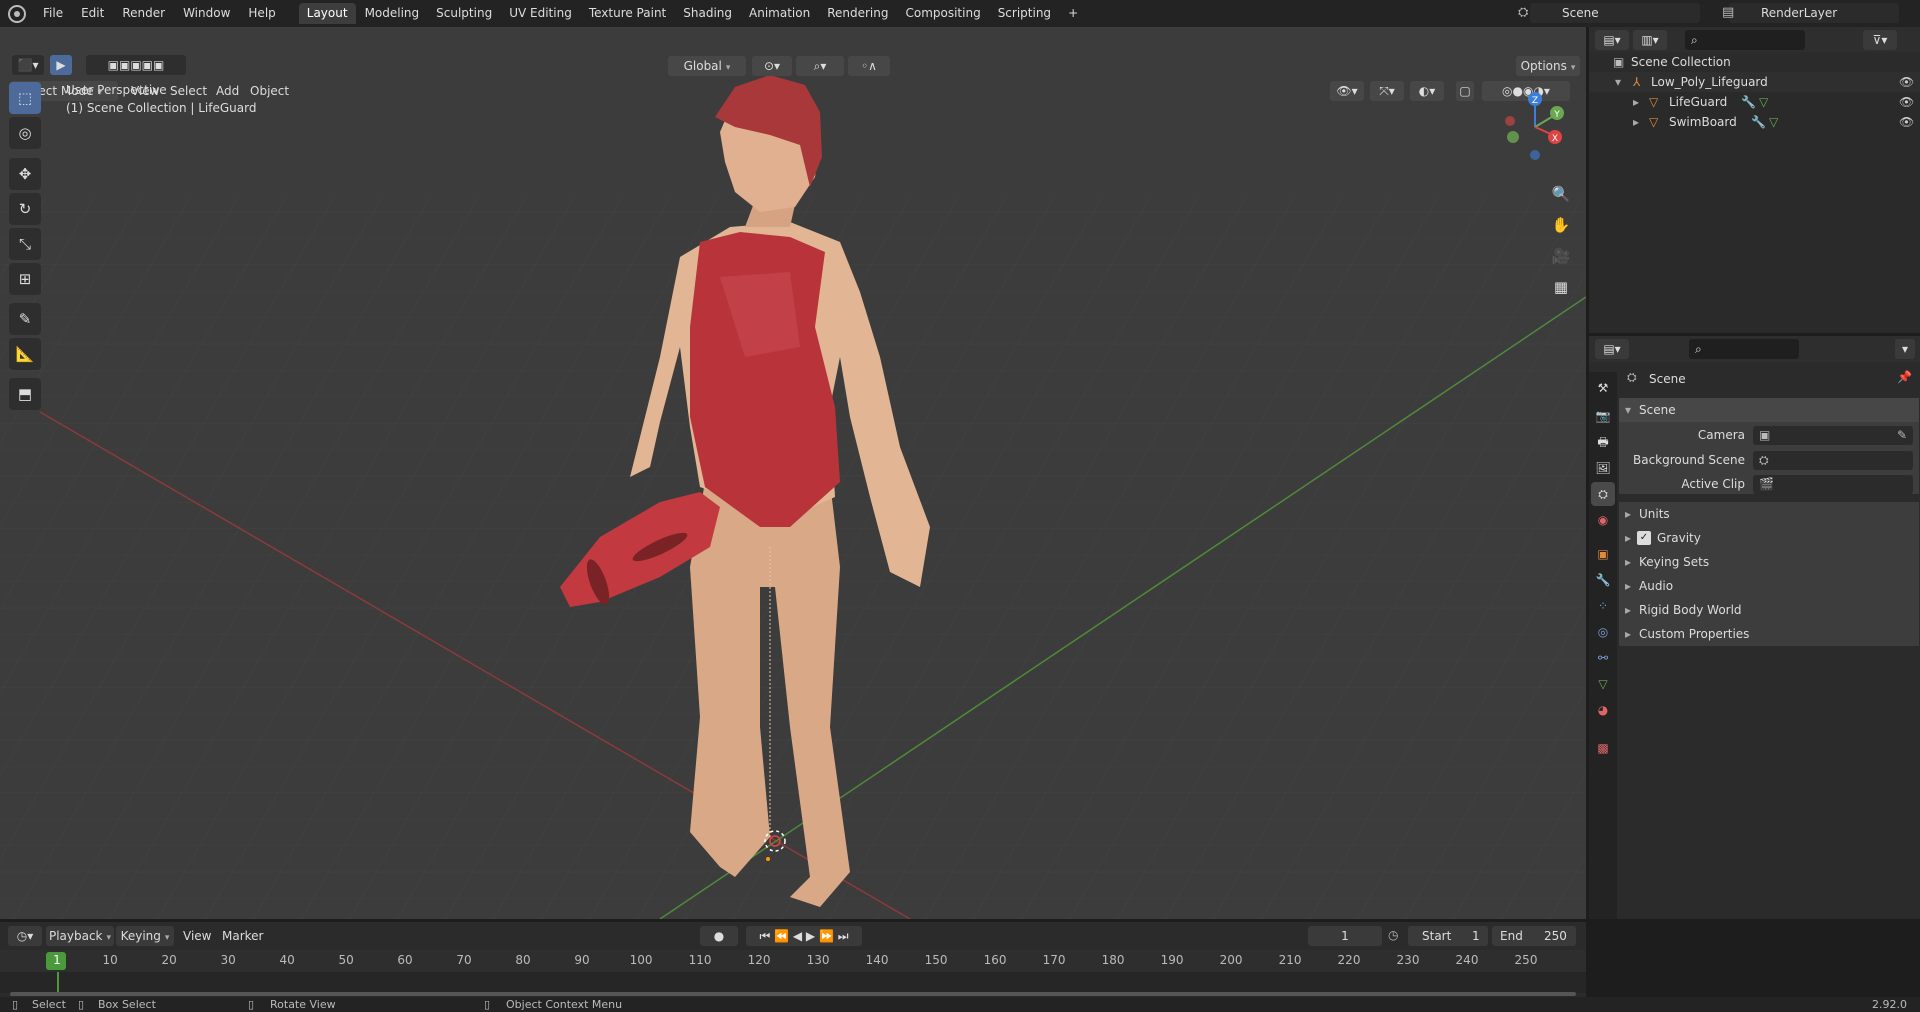  What do you see at coordinates (1024, 13) in the screenshot?
I see `tab-scripting: Scripting` at bounding box center [1024, 13].